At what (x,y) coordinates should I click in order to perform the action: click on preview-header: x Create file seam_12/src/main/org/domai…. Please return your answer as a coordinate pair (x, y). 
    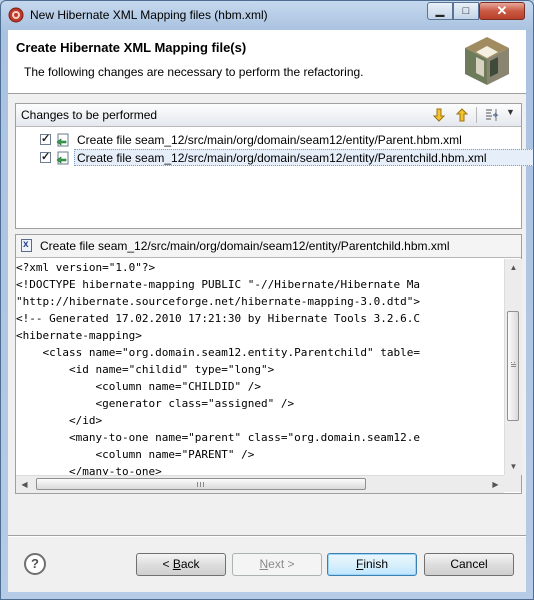
    Looking at the image, I should click on (268, 246).